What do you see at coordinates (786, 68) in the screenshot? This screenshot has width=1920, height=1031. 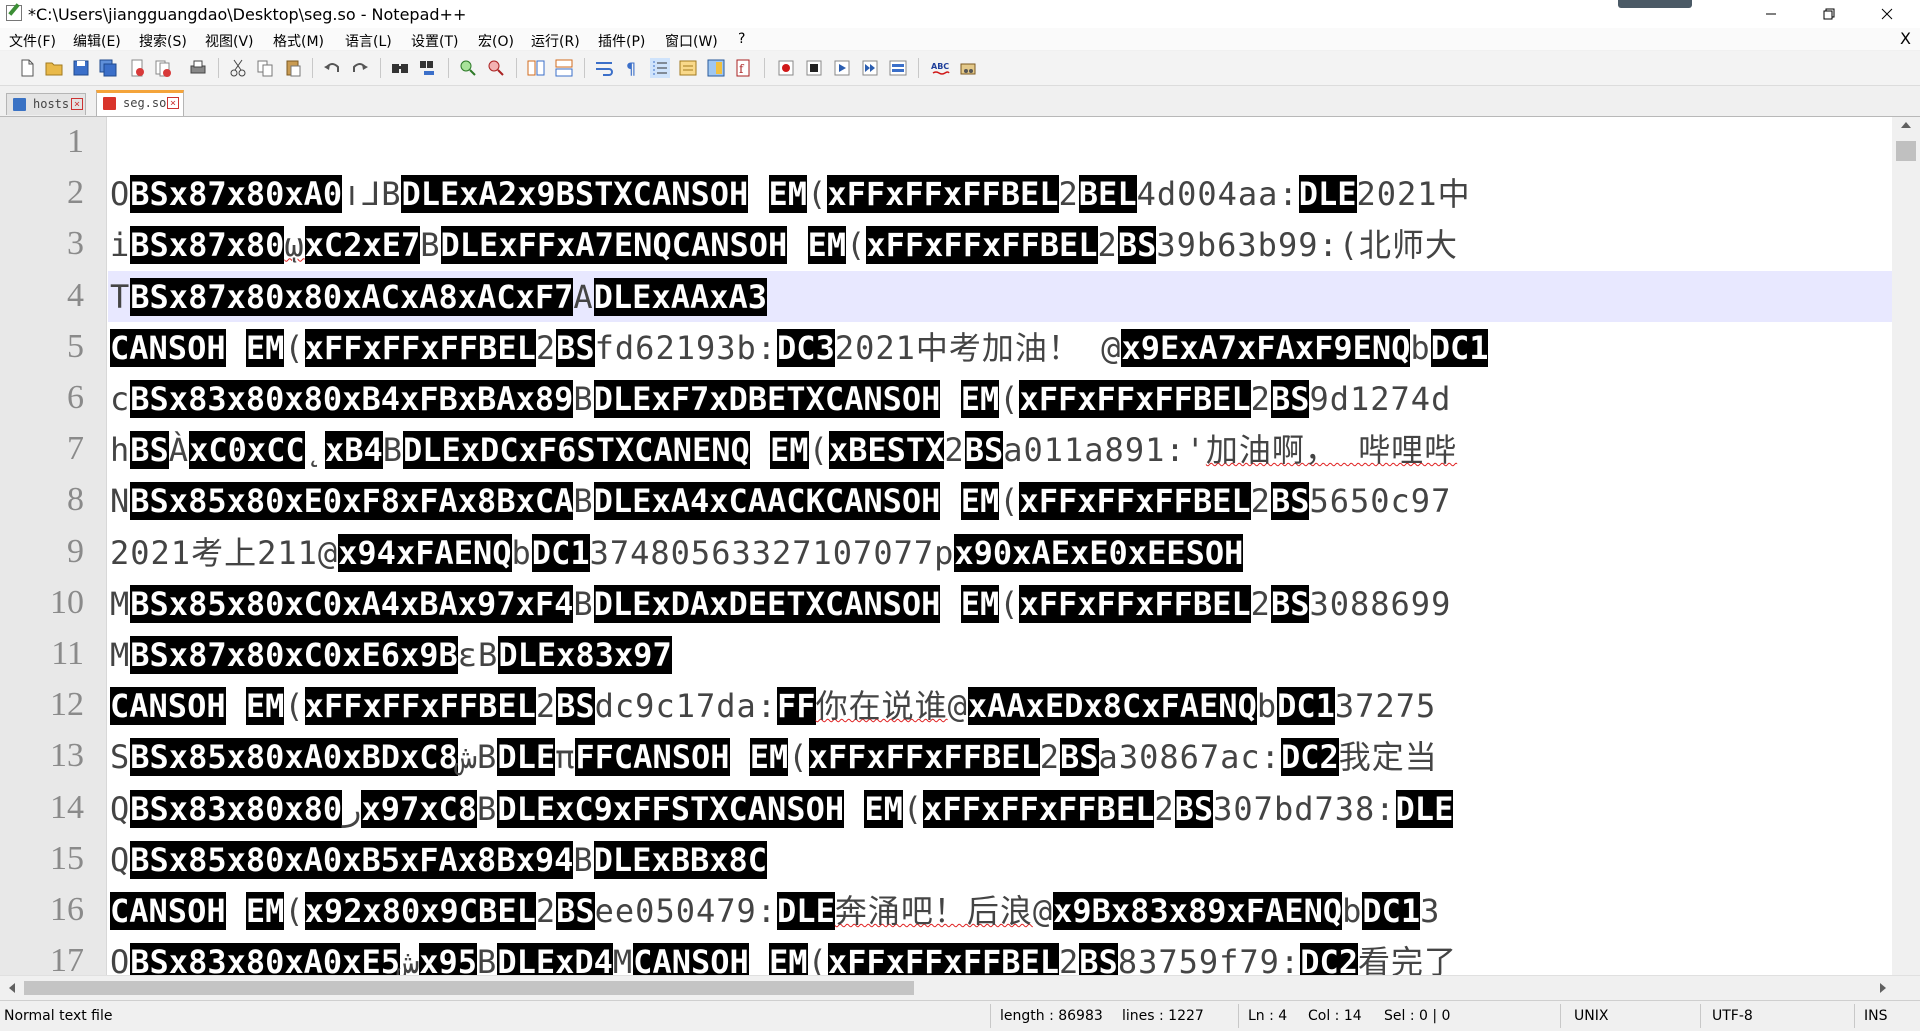 I see `record-macro-icon` at bounding box center [786, 68].